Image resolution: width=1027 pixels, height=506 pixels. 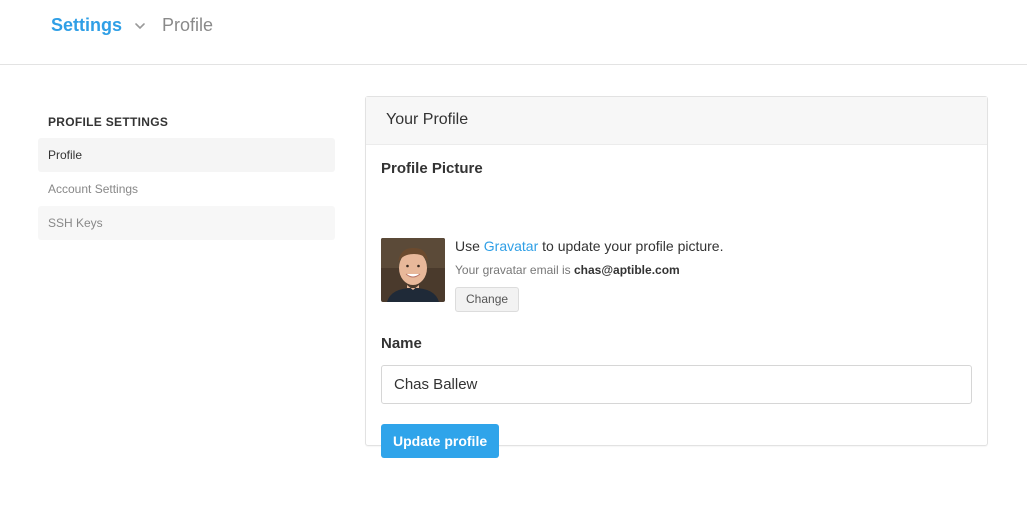 I want to click on sidebar-heading: PROFILE SETTINGS, so click(x=108, y=122).